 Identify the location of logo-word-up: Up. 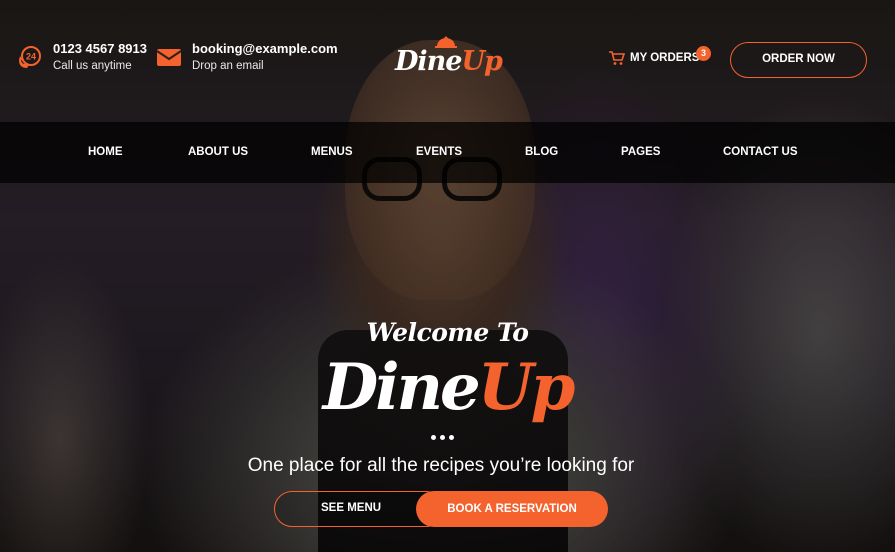
(481, 61).